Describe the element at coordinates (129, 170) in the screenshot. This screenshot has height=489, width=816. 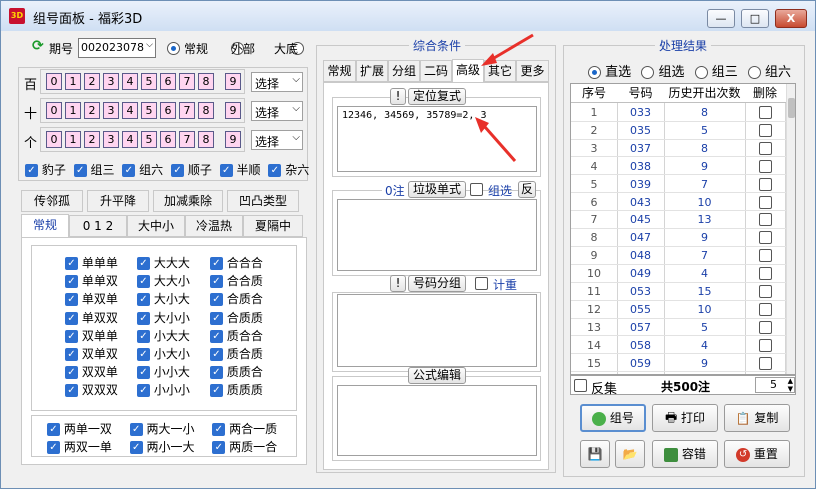
I see `type-check-zuliu: ✓` at that location.